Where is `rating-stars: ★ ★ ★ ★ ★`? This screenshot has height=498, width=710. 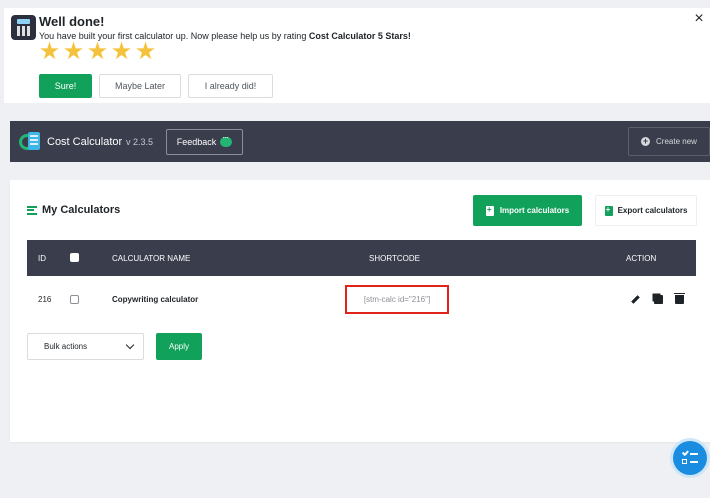
rating-stars: ★ ★ ★ ★ ★ is located at coordinates (97, 52).